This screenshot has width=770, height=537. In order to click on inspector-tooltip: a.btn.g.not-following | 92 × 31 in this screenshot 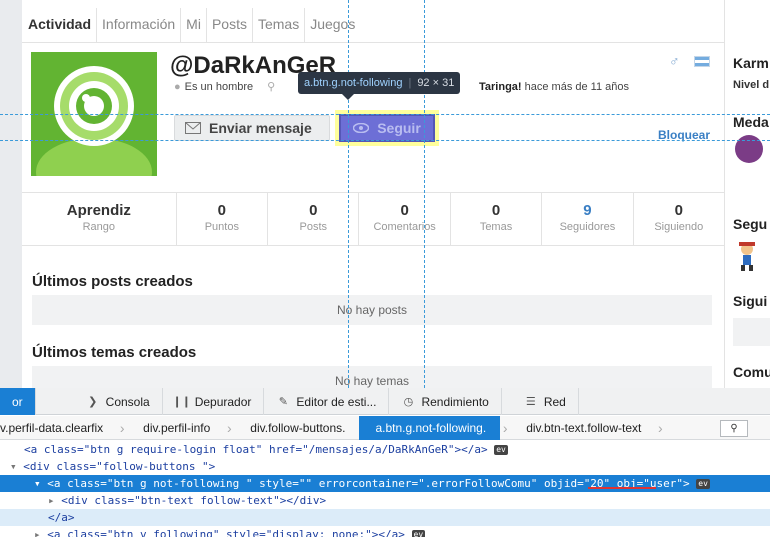, I will do `click(379, 86)`.